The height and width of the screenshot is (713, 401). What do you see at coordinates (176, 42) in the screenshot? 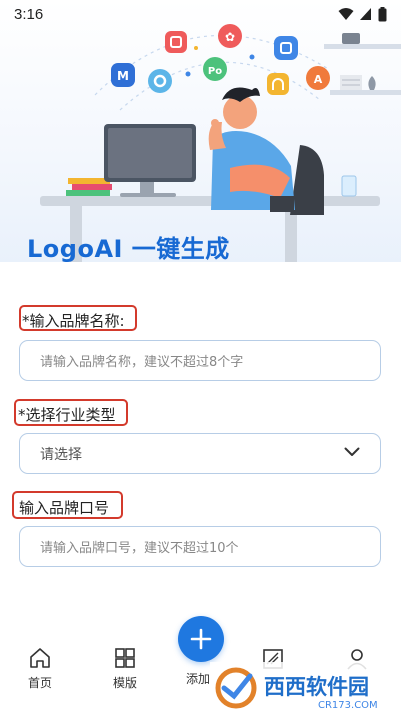
I see `app-icon-bag` at bounding box center [176, 42].